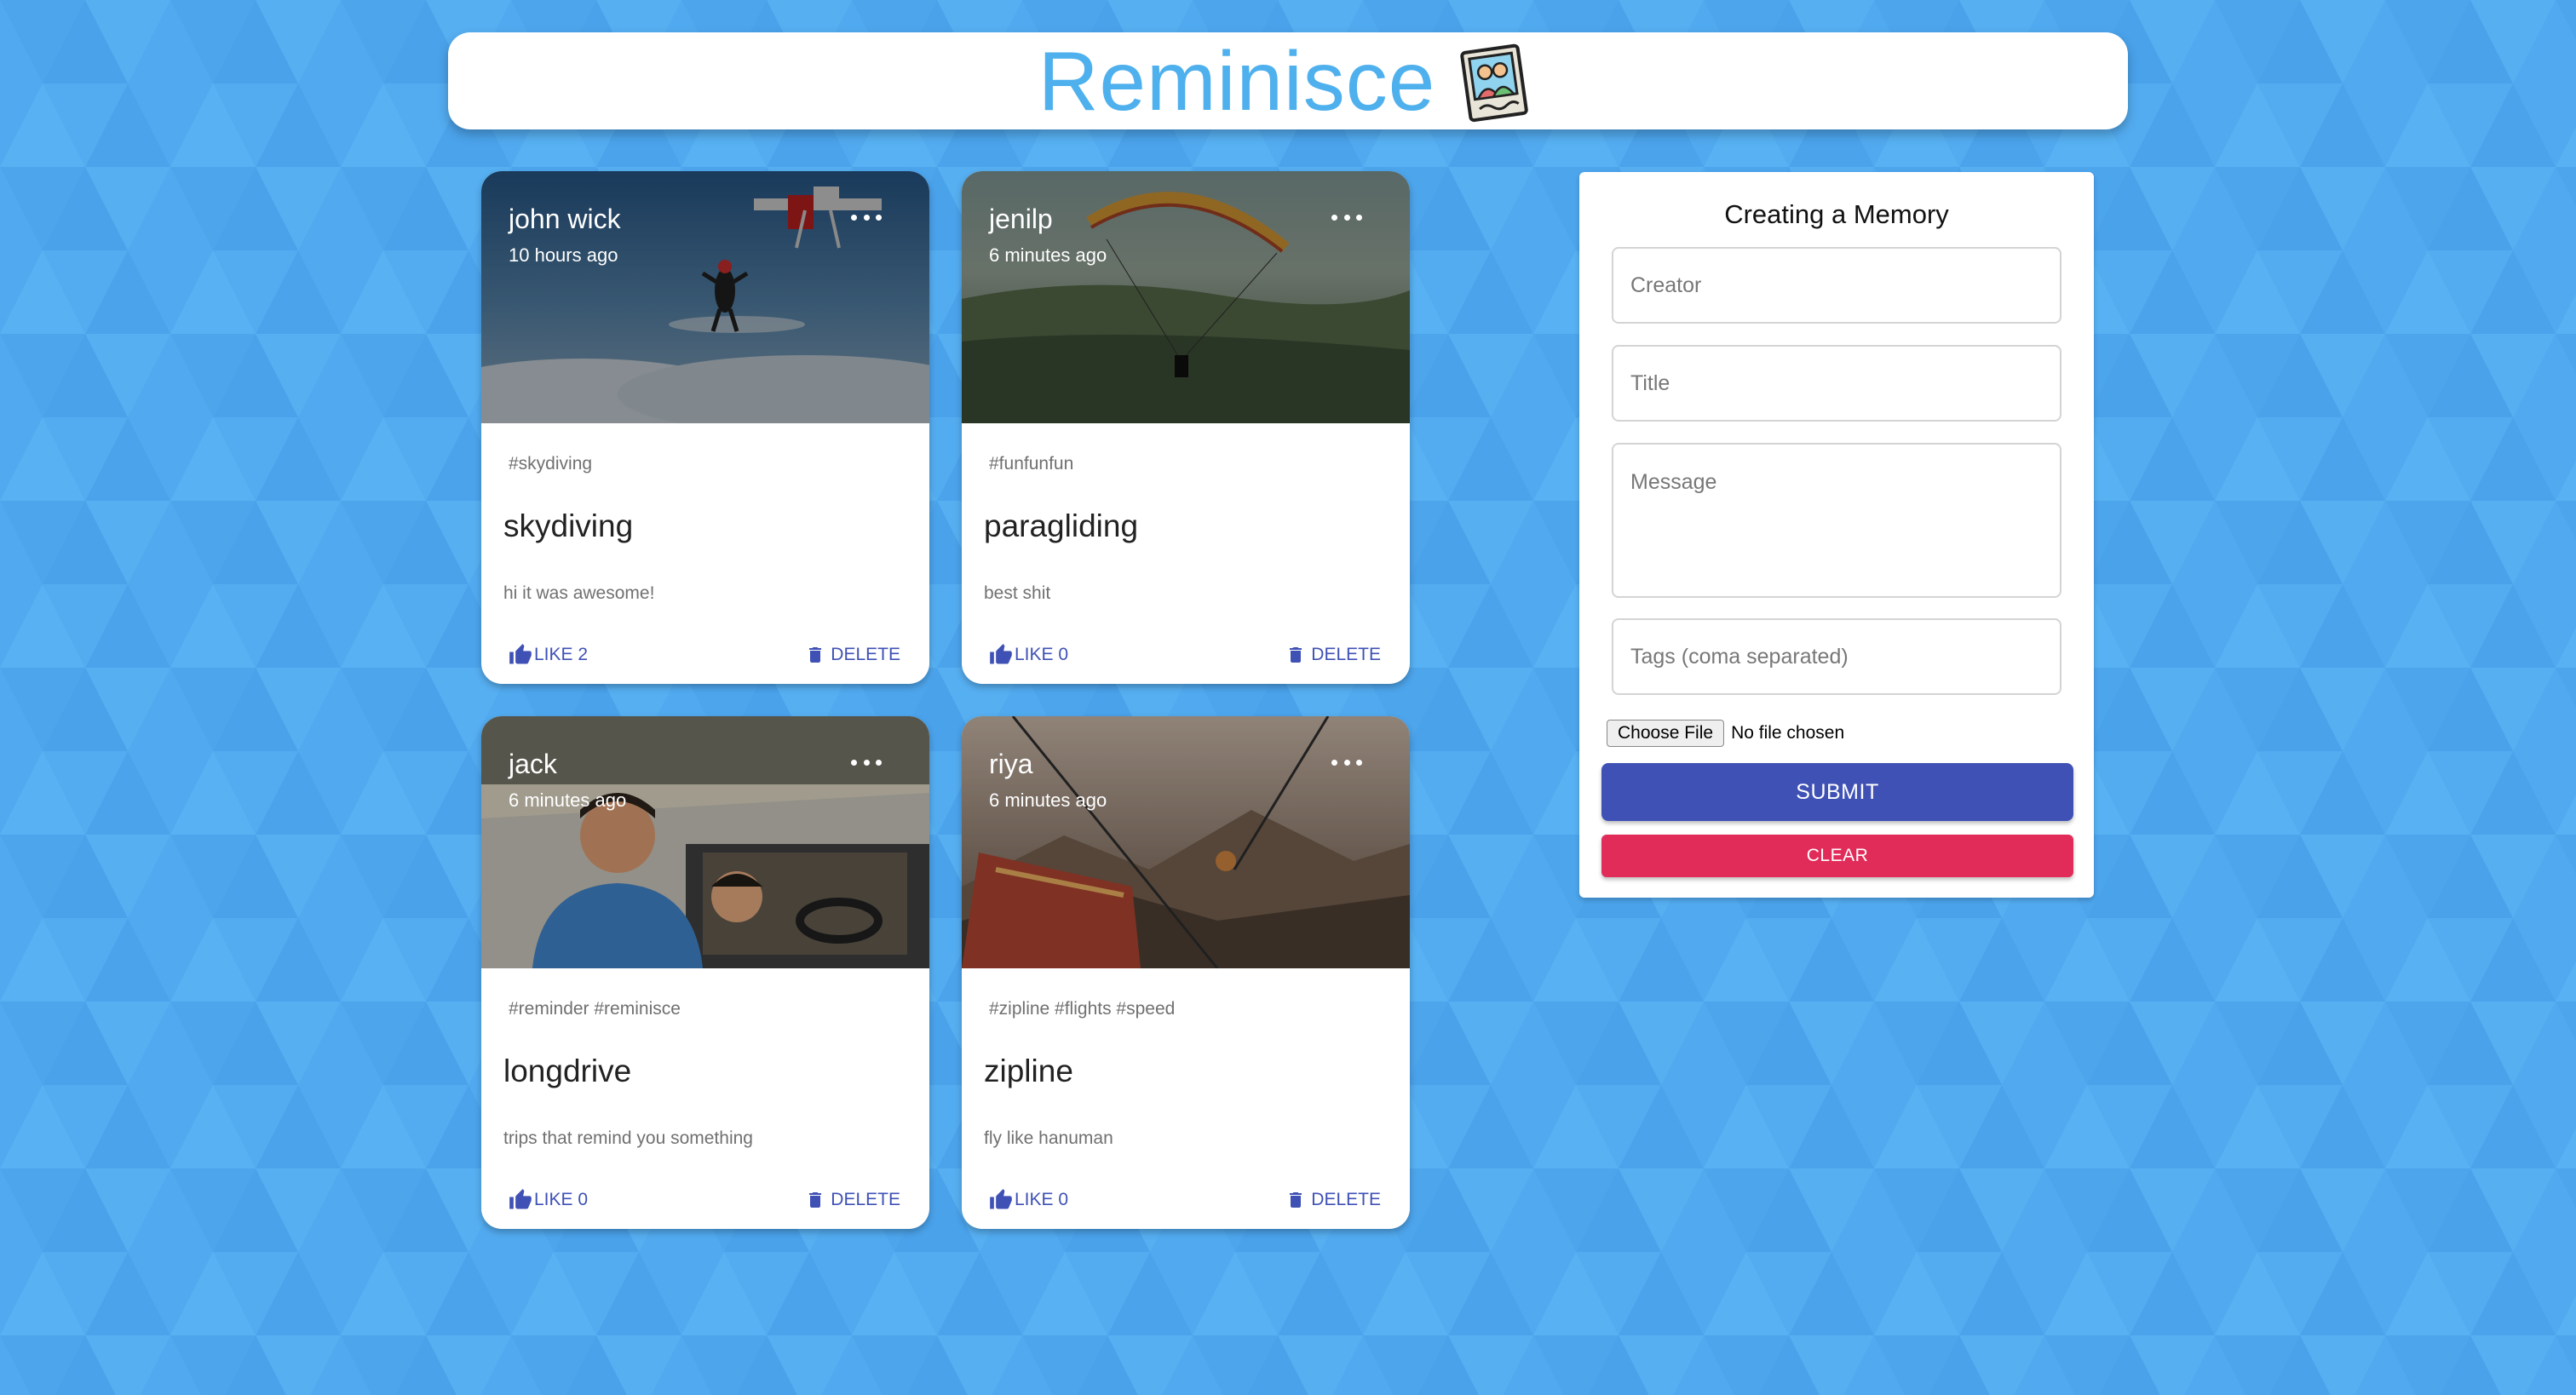 The height and width of the screenshot is (1395, 2576). What do you see at coordinates (533, 764) in the screenshot?
I see `card-creator: jack` at bounding box center [533, 764].